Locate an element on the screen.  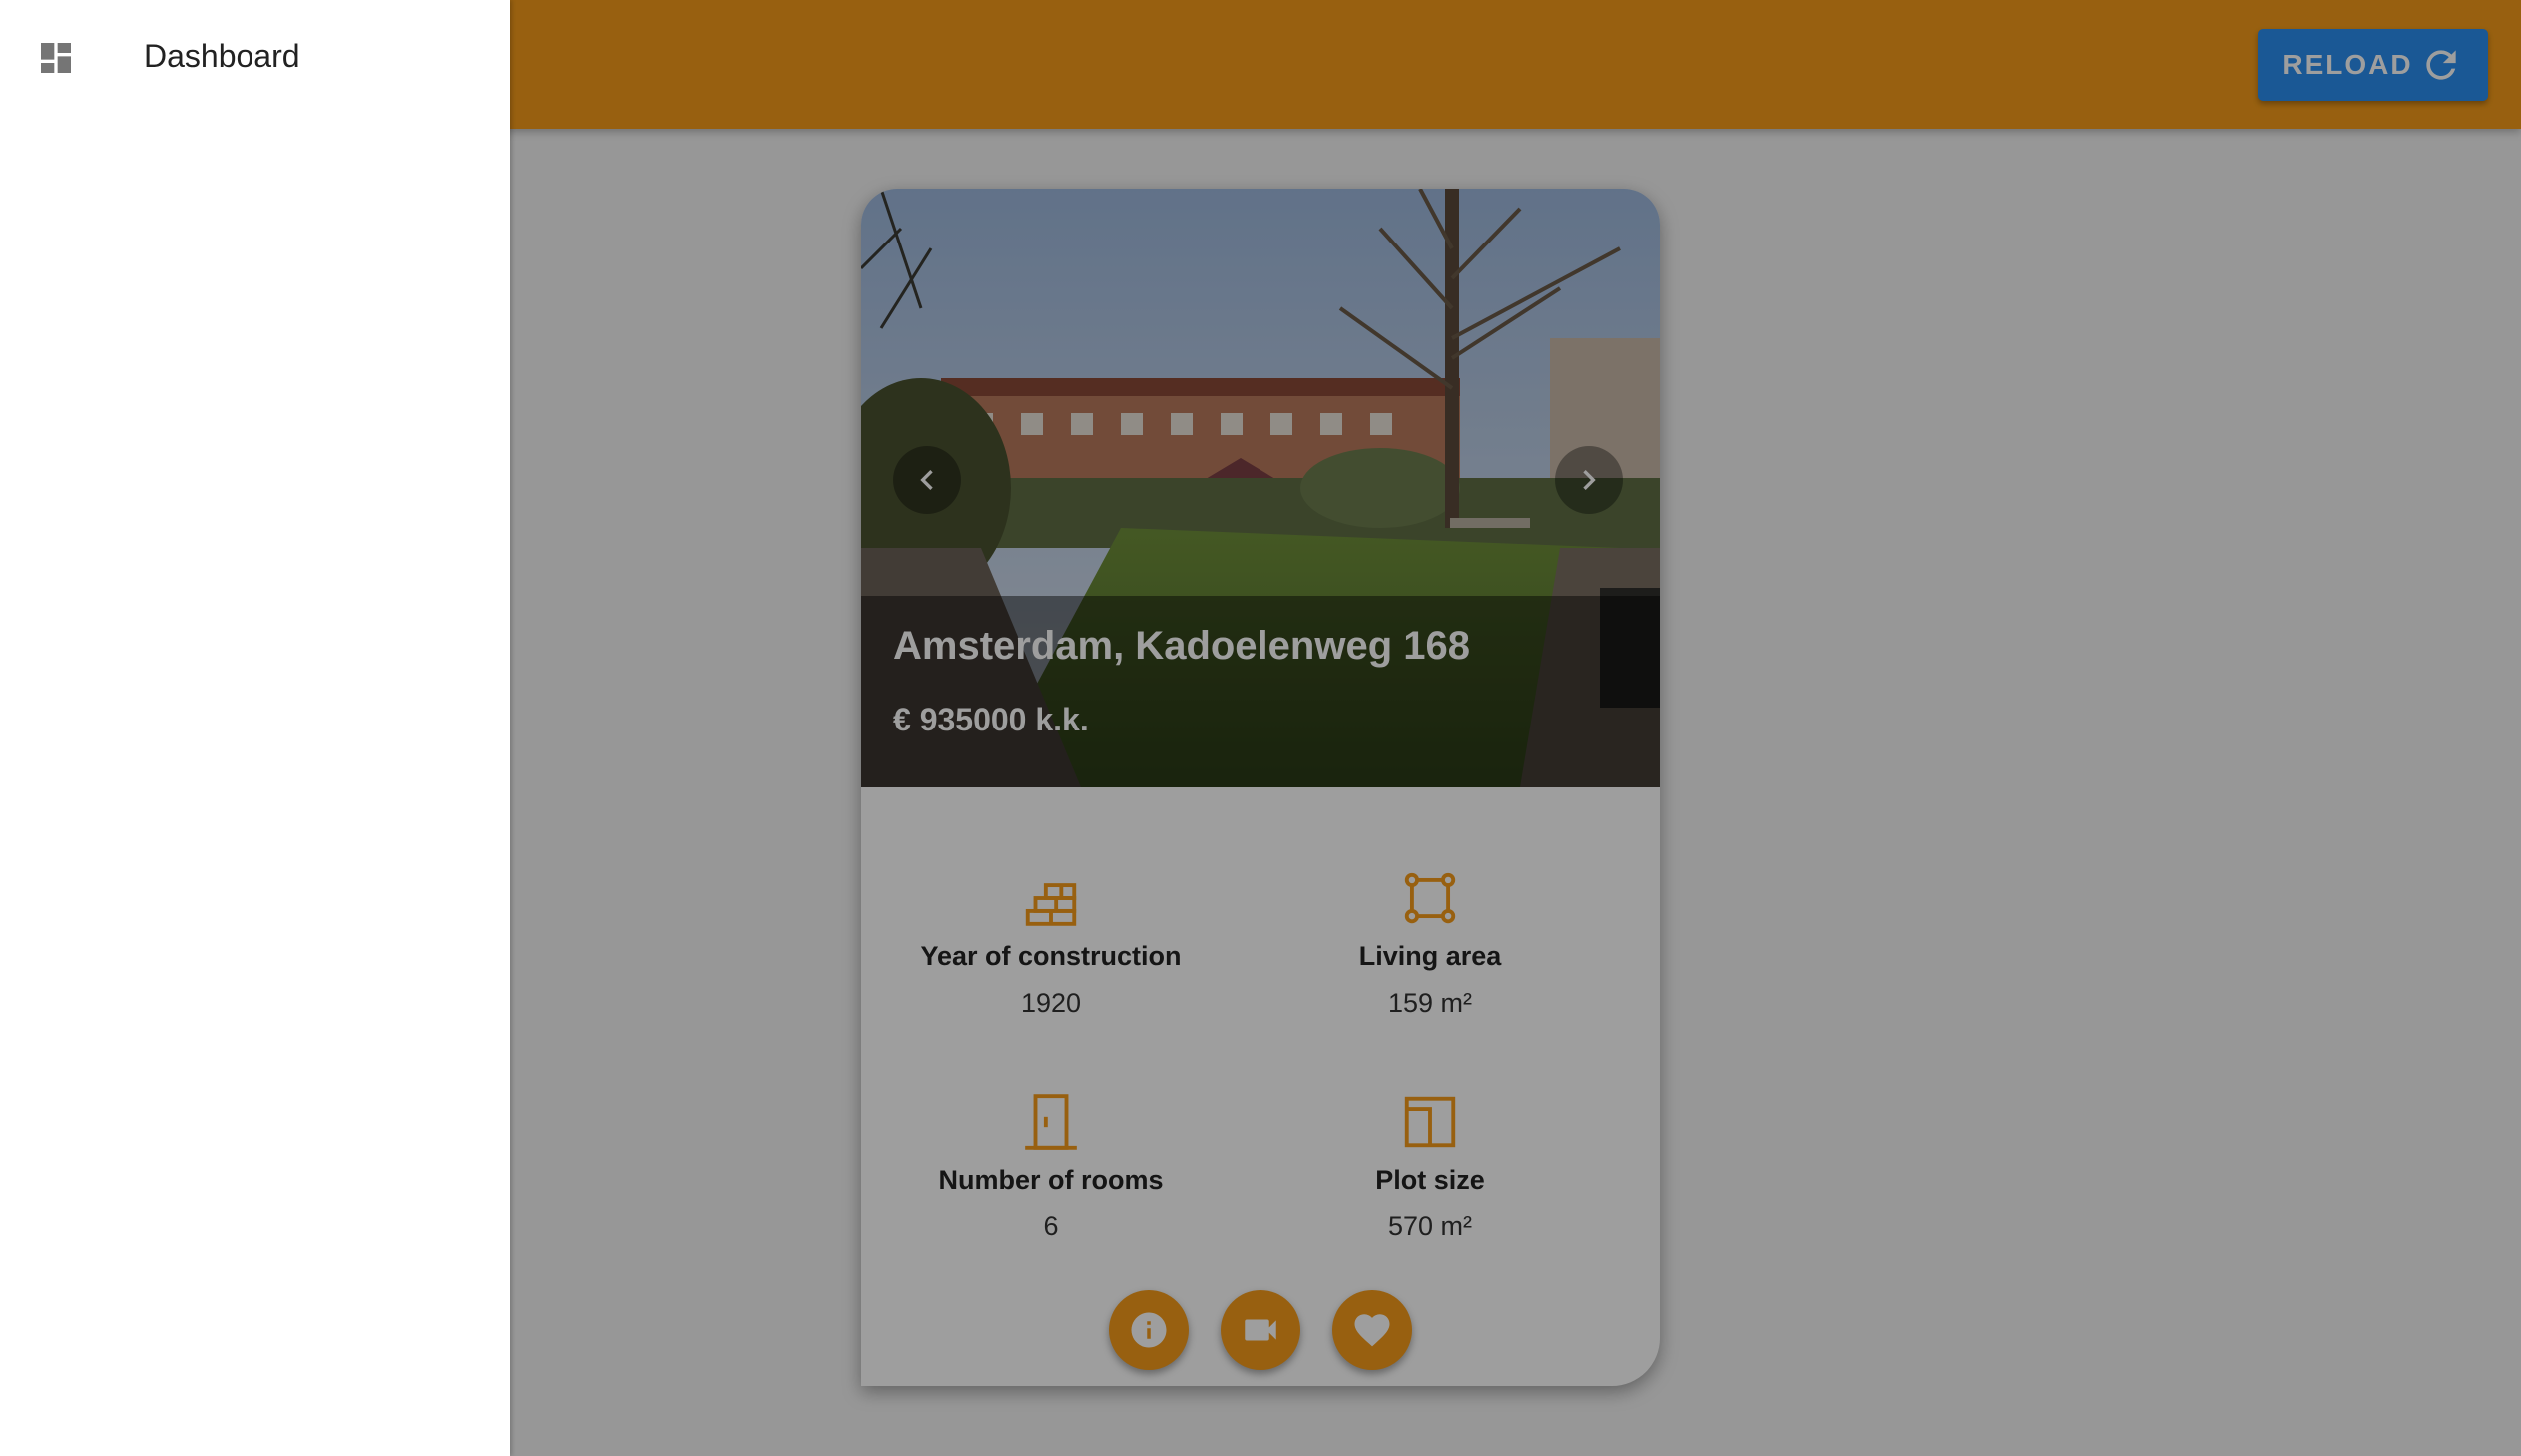
drawer-item-dashboard: Dashboard is located at coordinates (255, 57).